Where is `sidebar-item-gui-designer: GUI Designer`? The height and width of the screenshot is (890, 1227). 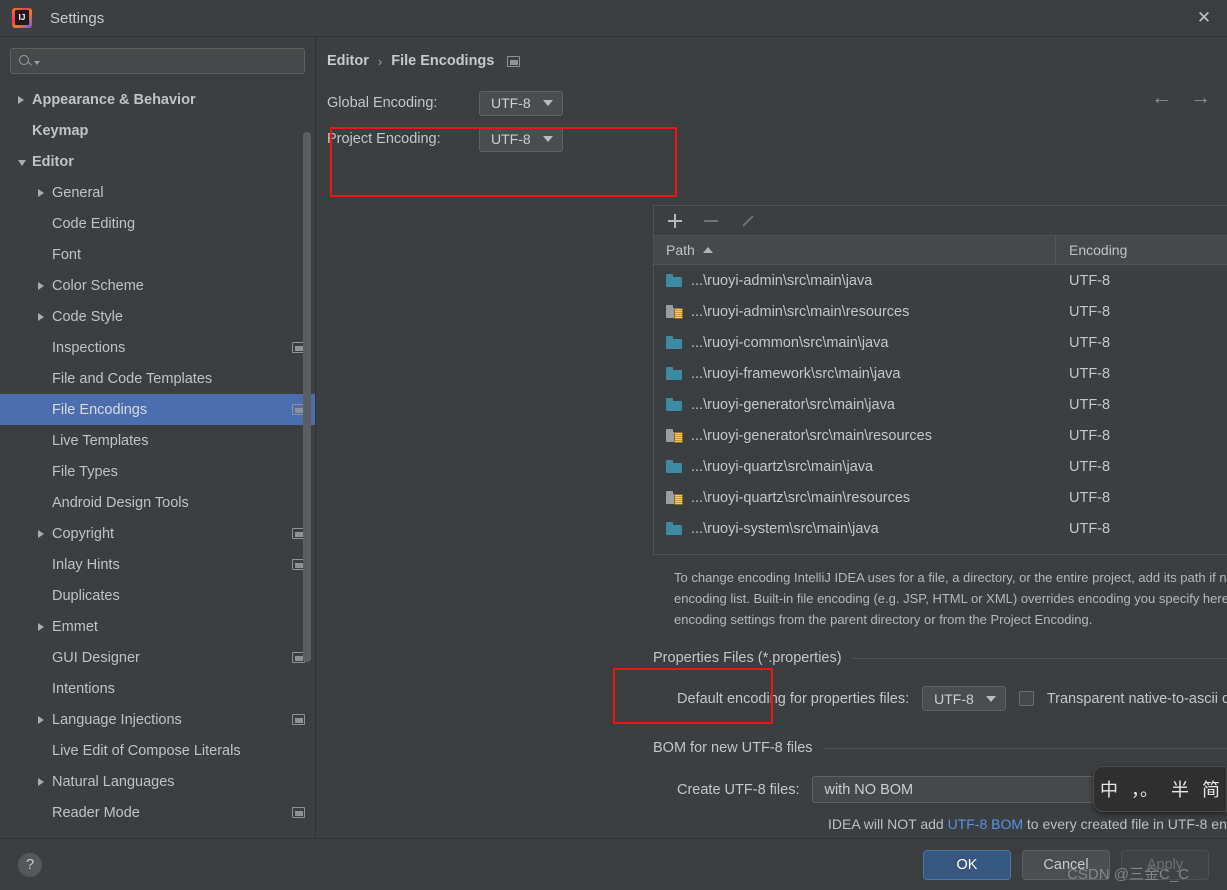
sidebar-item-gui-designer: GUI Designer is located at coordinates (157, 657).